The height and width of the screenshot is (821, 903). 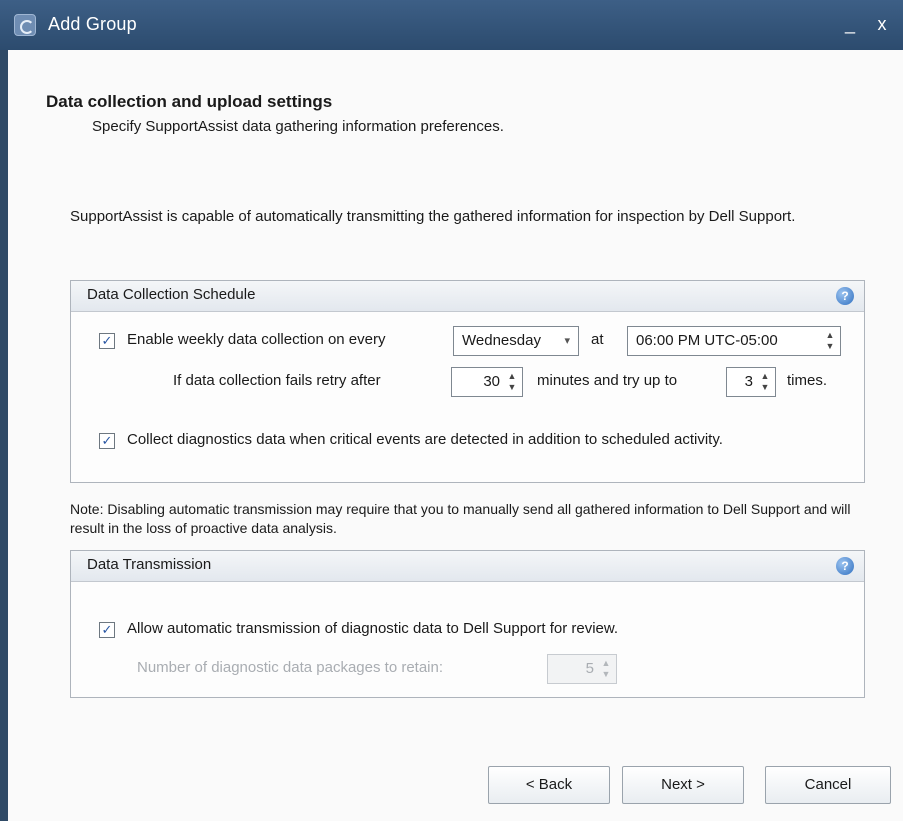 I want to click on title-bar: Add Group _ x, so click(x=451, y=25).